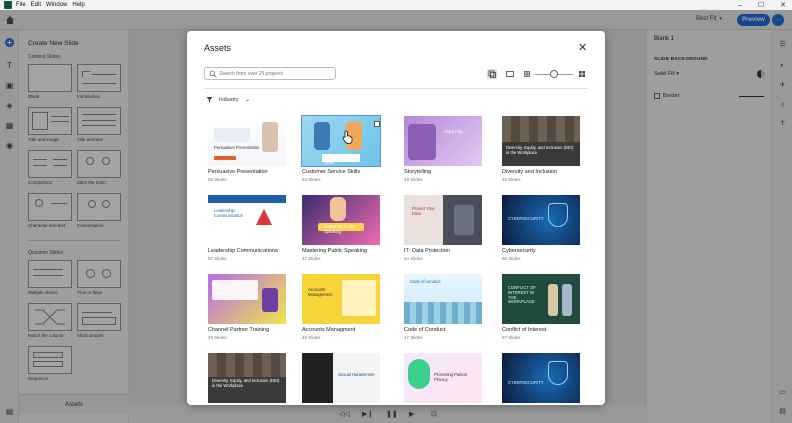 This screenshot has height=423, width=792. I want to click on asset-thumbnail: Persuasive Presentation, so click(247, 141).